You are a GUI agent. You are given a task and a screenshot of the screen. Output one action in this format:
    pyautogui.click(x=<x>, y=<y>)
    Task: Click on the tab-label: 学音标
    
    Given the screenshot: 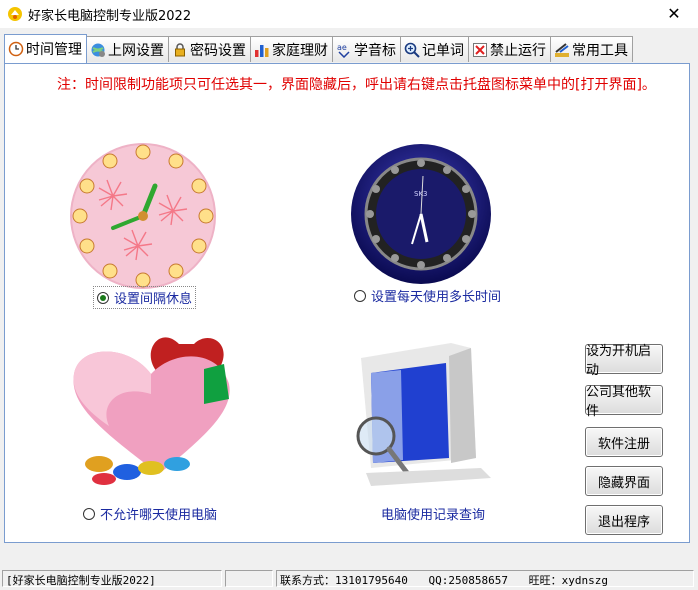 What is the action you would take?
    pyautogui.click(x=375, y=50)
    